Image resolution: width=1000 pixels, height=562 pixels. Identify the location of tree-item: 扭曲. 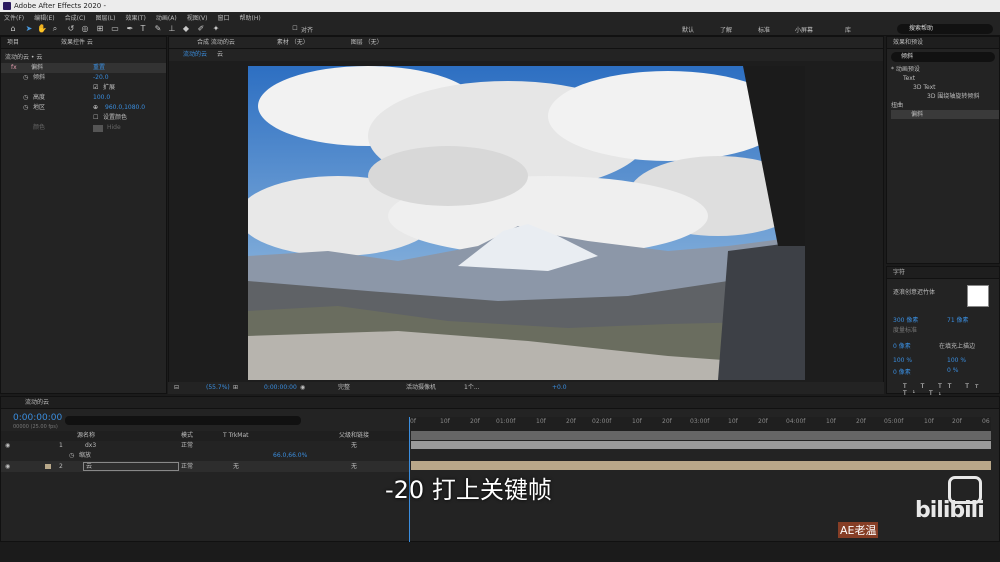
(945, 105).